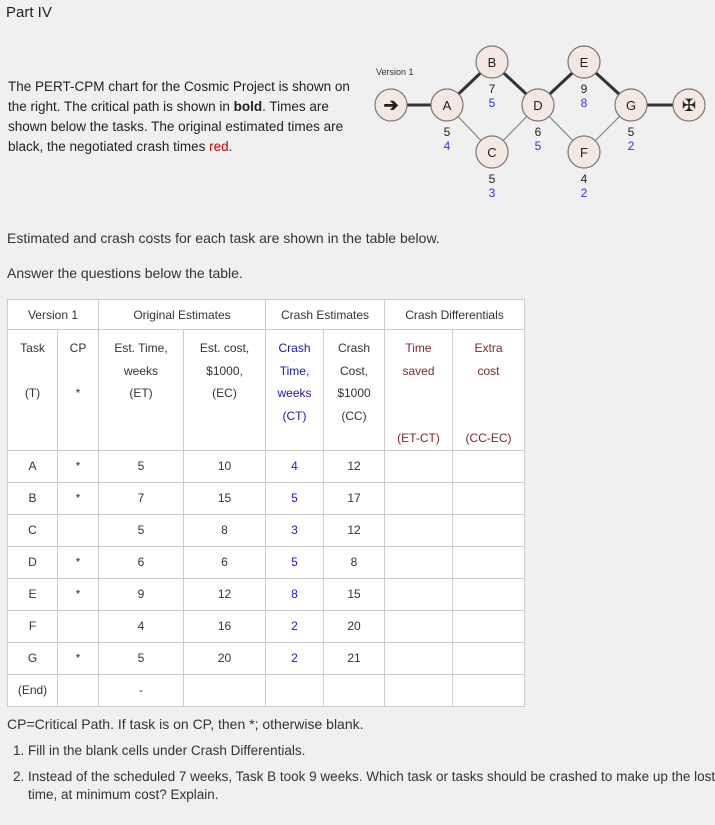  Describe the element at coordinates (631, 146) in the screenshot. I see `node-crash-time: 2` at that location.